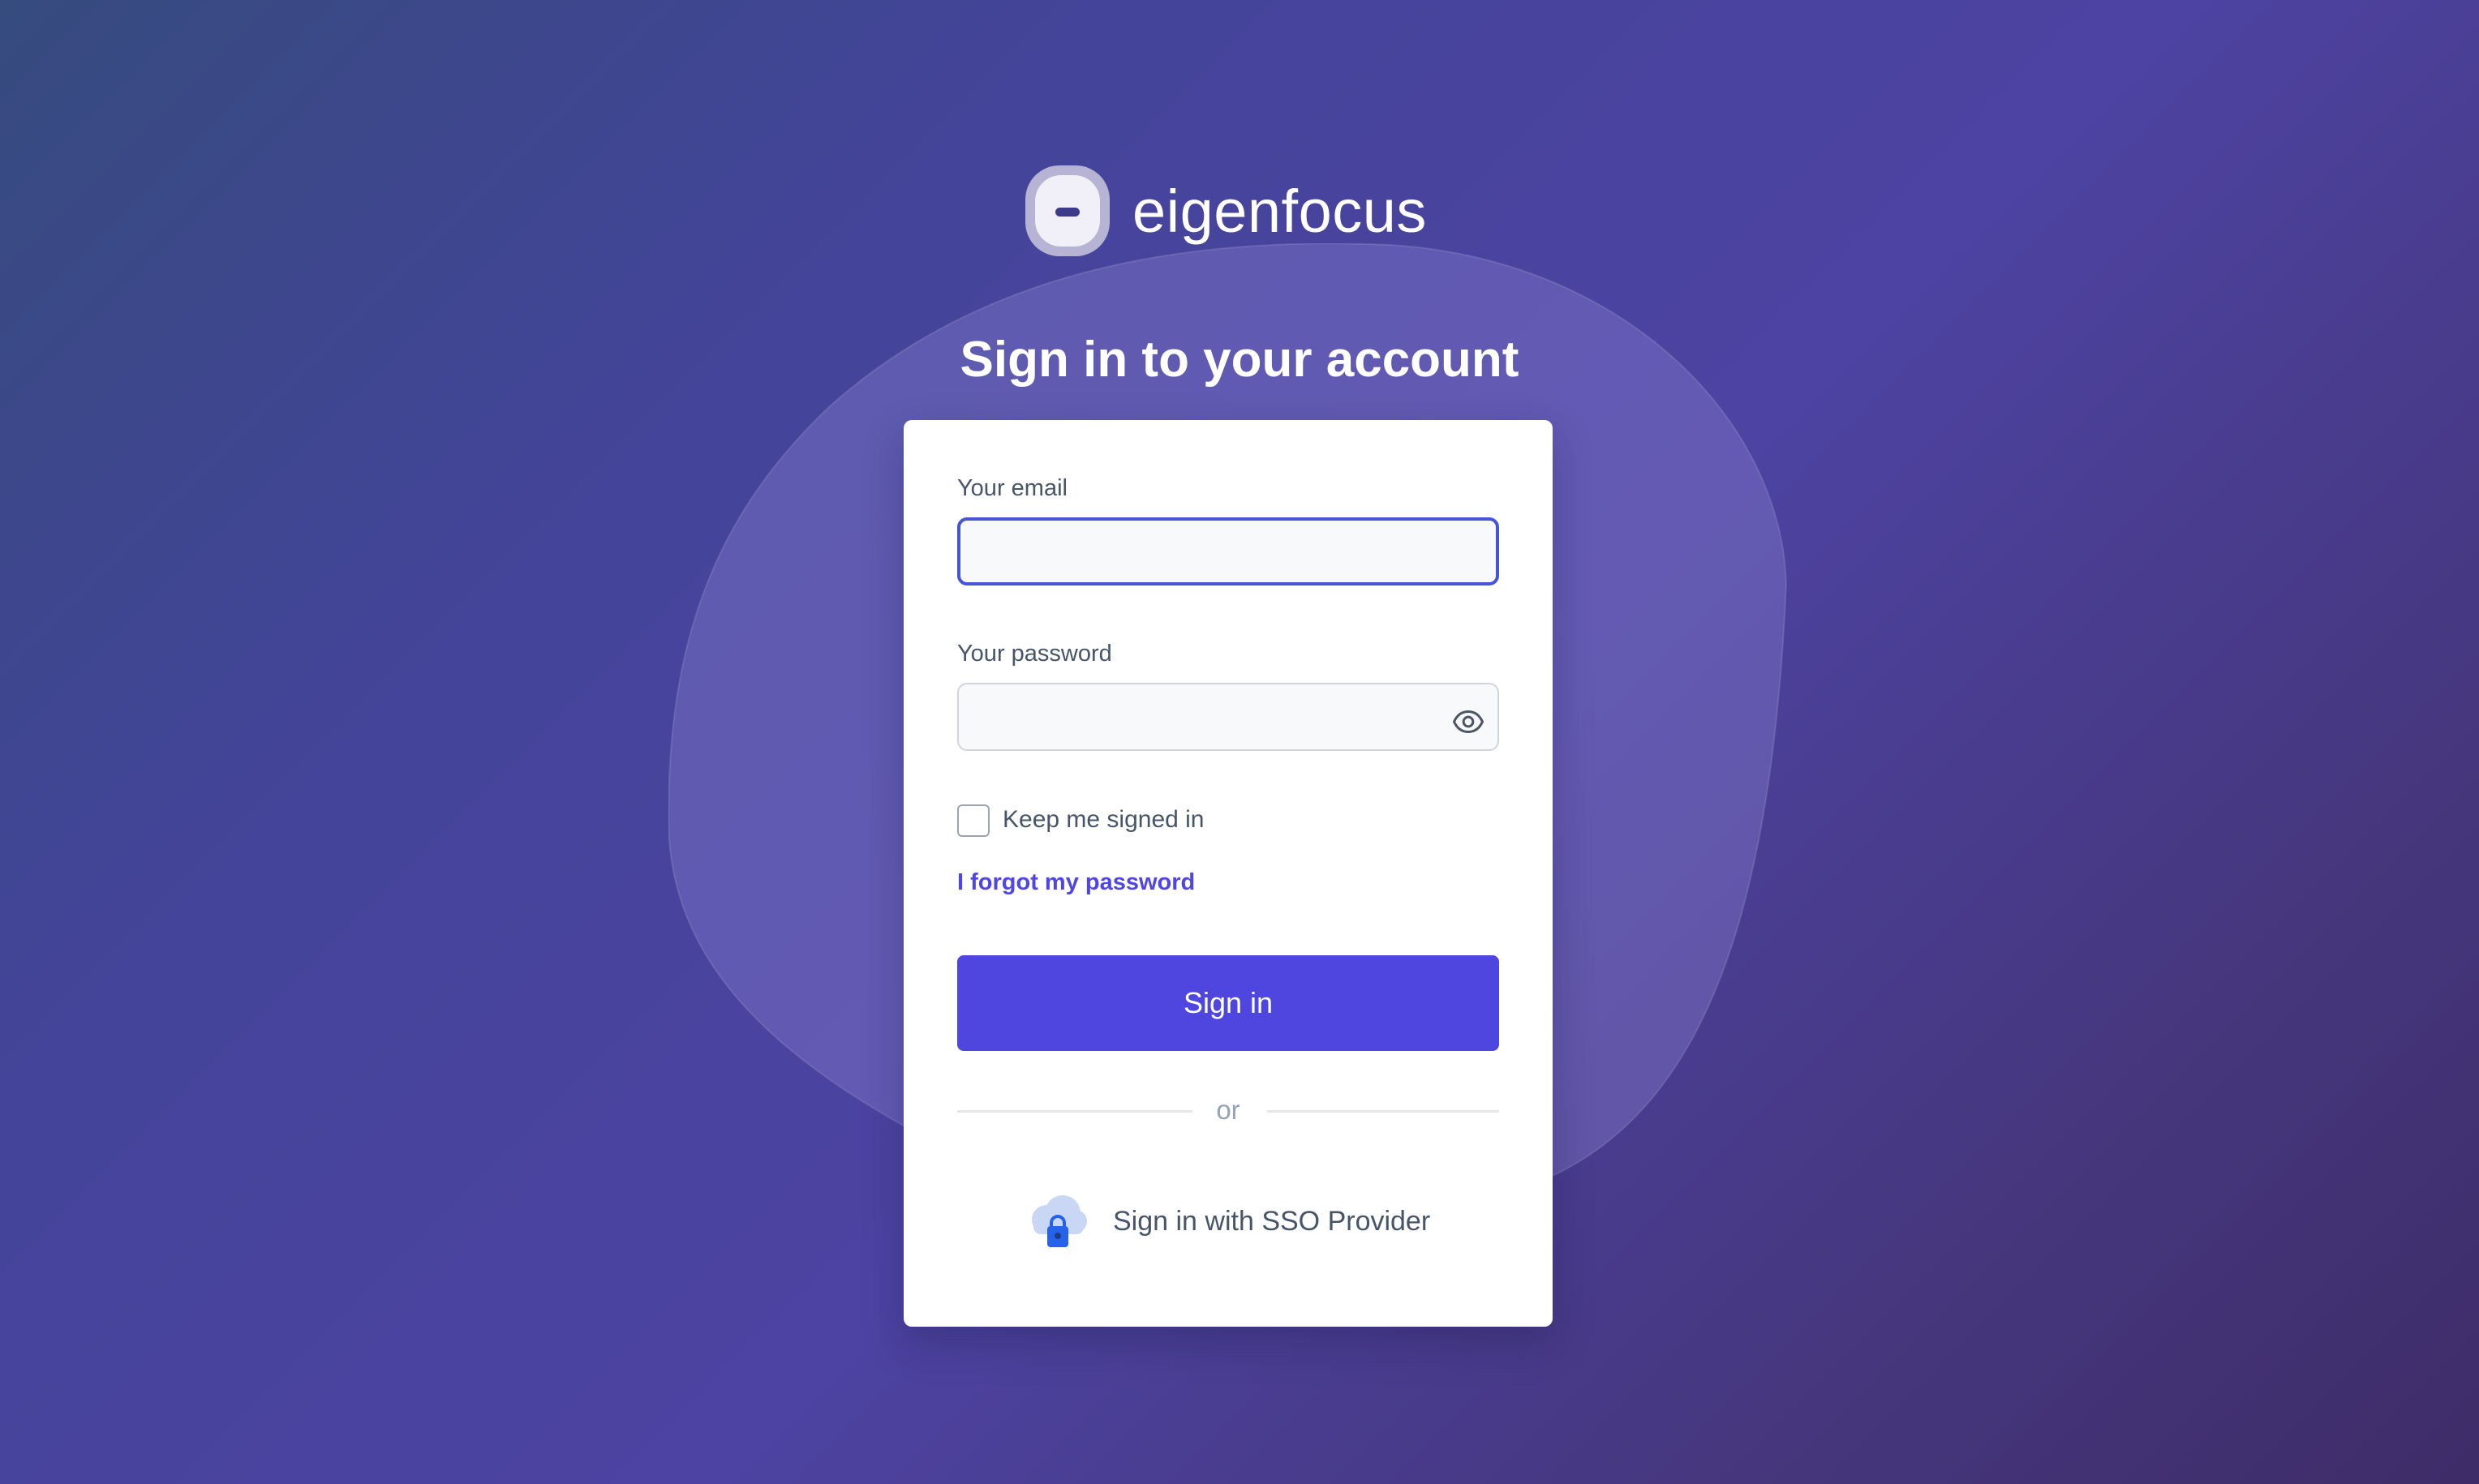 The height and width of the screenshot is (1484, 2479). I want to click on page-title: Sign in to your account, so click(1239, 360).